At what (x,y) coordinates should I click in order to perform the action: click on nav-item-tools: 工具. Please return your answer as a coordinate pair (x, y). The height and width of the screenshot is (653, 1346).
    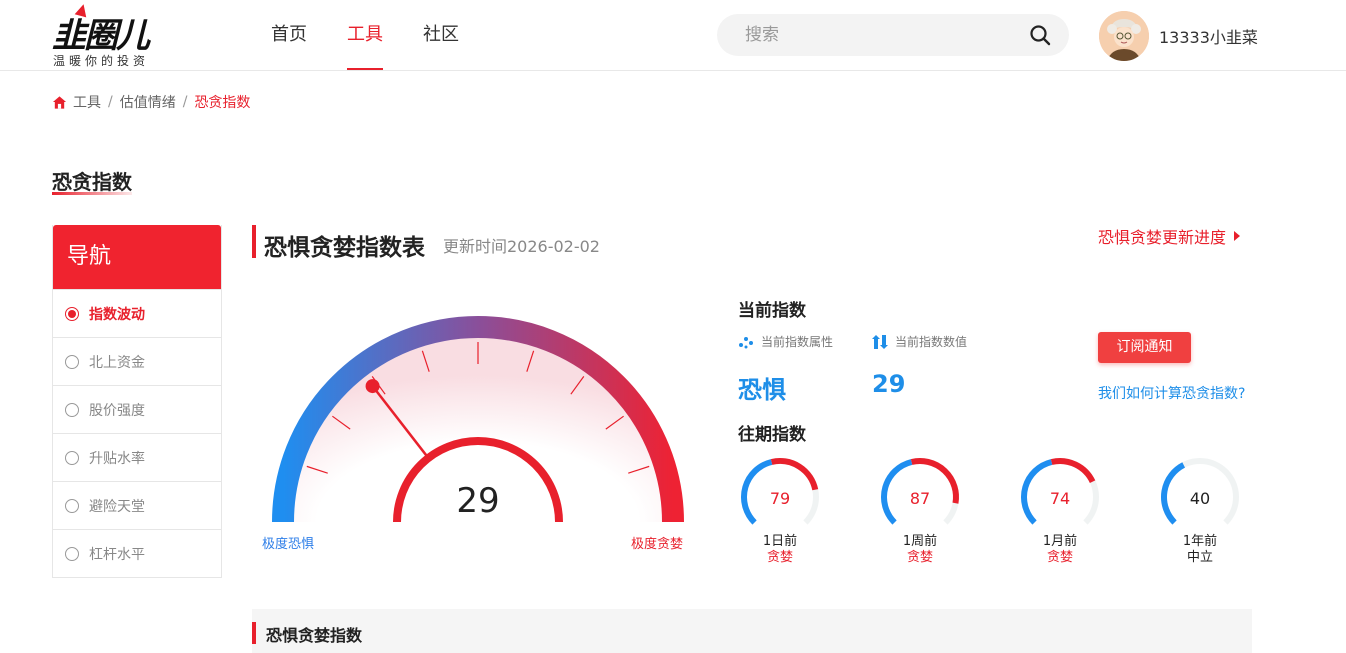
    Looking at the image, I should click on (365, 35).